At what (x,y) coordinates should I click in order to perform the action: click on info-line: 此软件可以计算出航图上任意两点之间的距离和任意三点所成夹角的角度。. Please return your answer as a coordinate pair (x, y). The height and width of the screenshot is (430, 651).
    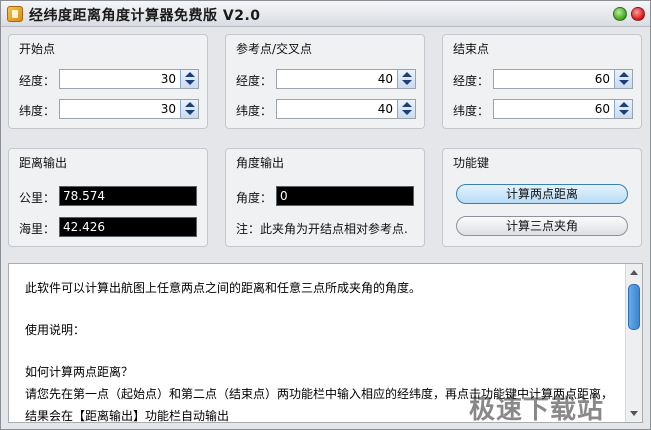
    Looking at the image, I should click on (223, 288).